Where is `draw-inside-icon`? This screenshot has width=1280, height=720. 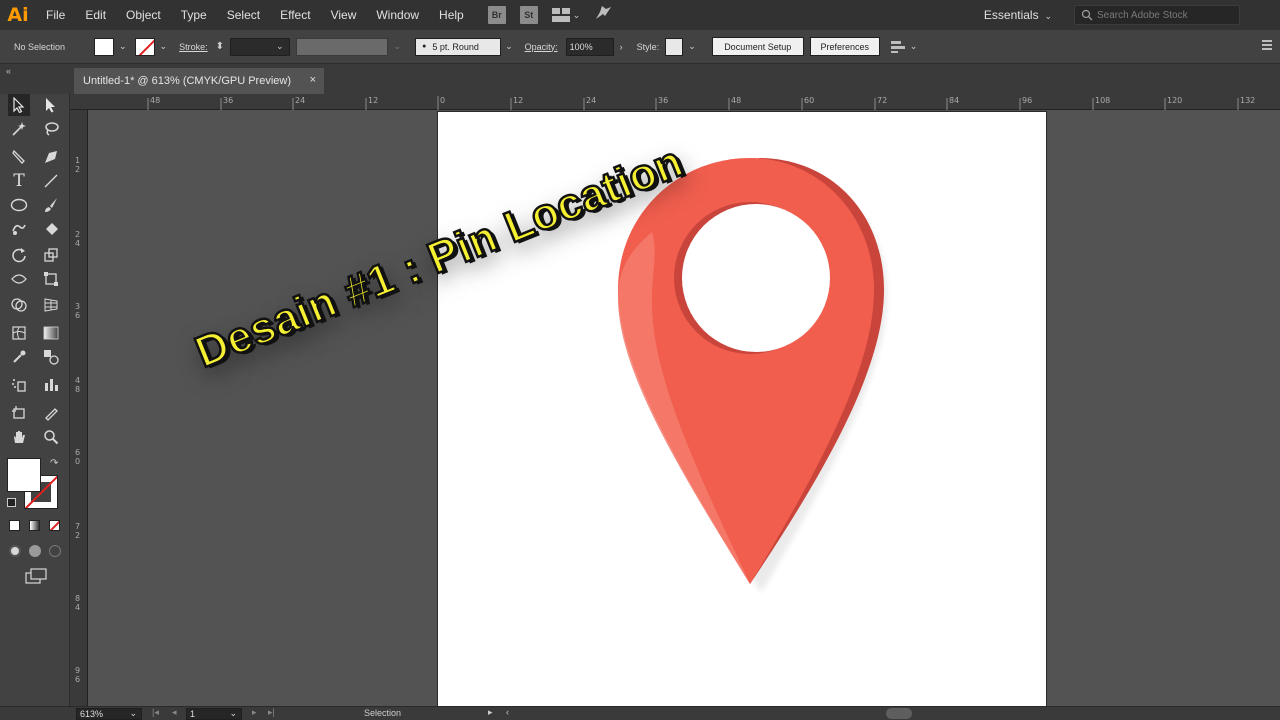 draw-inside-icon is located at coordinates (55, 551).